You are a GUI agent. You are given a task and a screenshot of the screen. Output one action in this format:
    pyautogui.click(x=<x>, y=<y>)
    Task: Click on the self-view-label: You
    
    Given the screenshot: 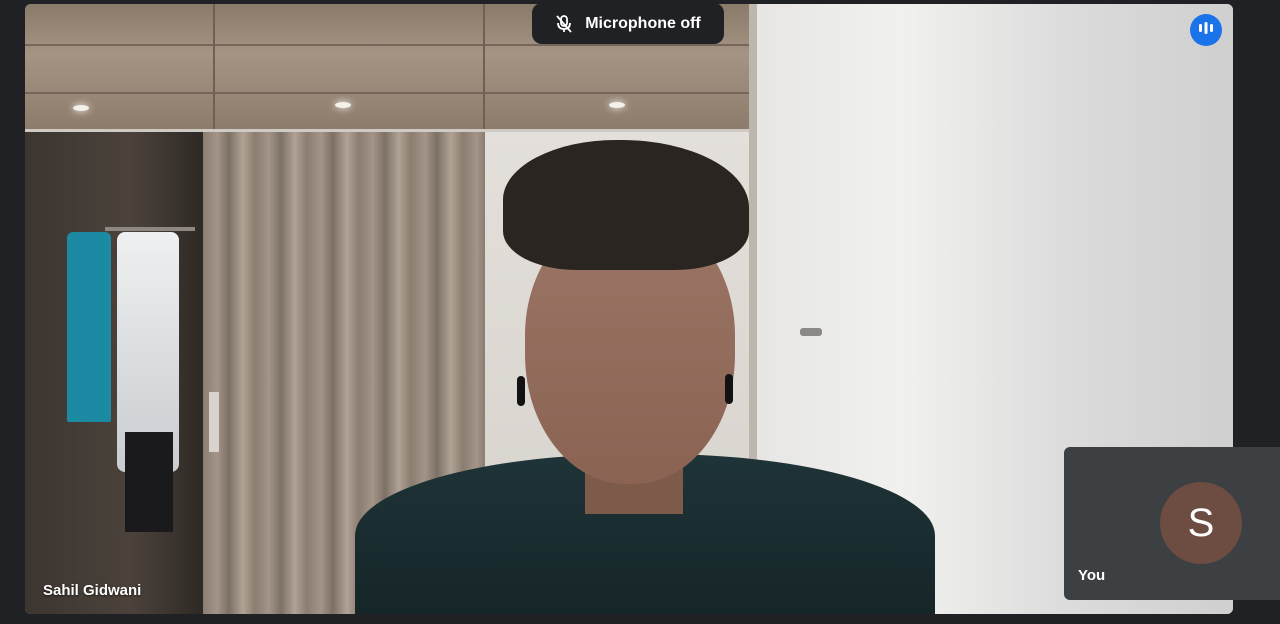 What is the action you would take?
    pyautogui.click(x=1092, y=575)
    